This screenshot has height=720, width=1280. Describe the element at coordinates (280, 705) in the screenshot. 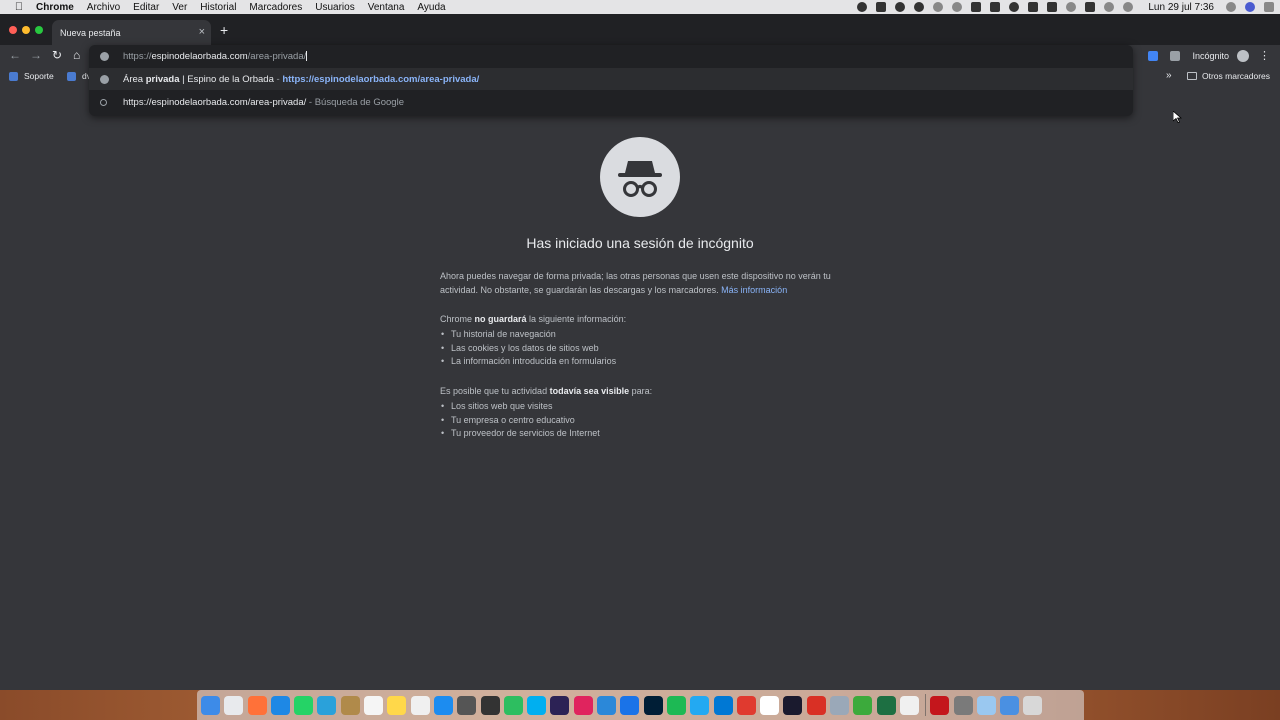

I see `dock-safari-icon` at that location.